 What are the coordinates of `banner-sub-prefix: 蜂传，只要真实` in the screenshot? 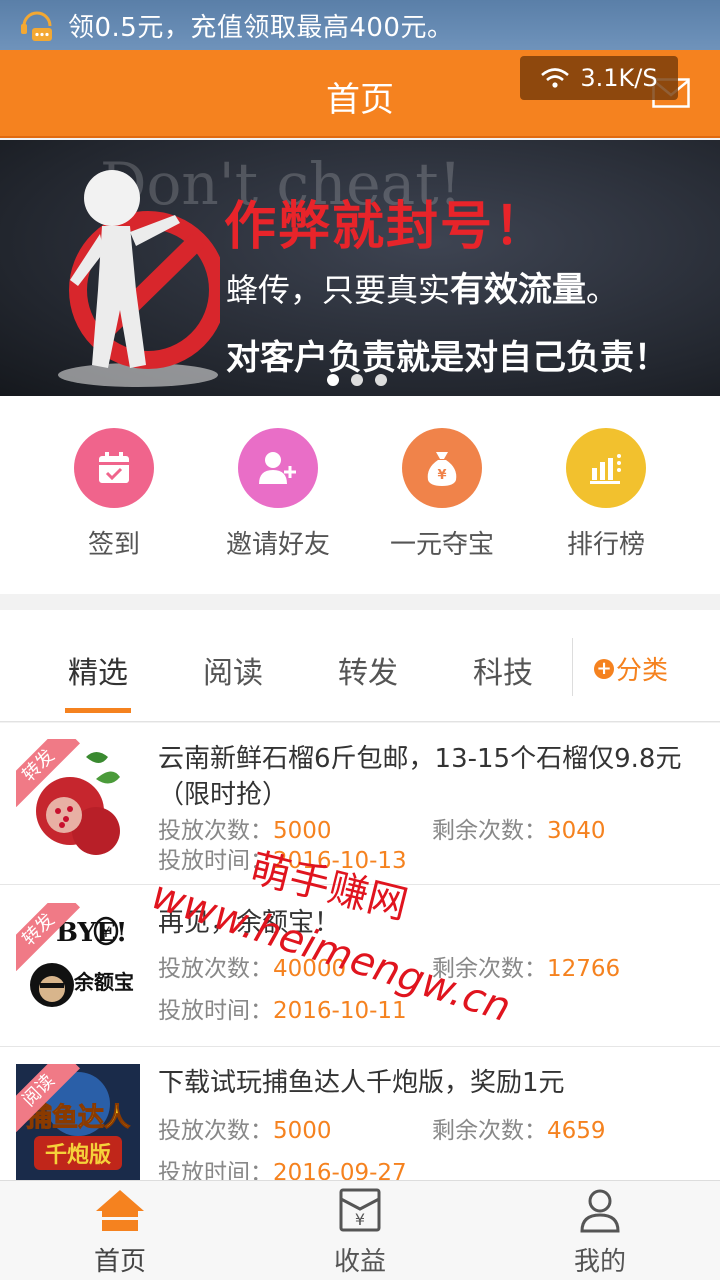 It's located at (338, 290).